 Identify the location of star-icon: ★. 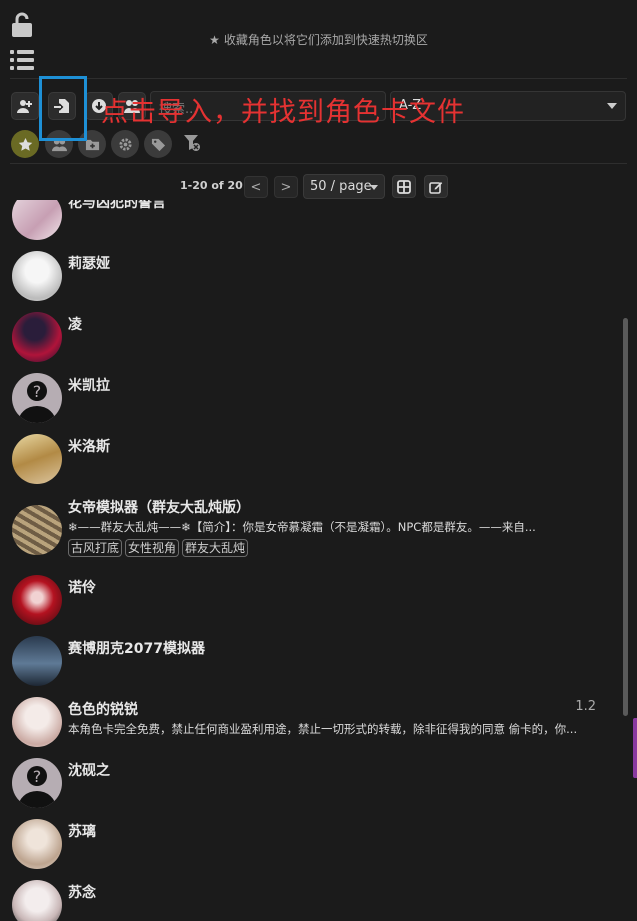
(214, 40).